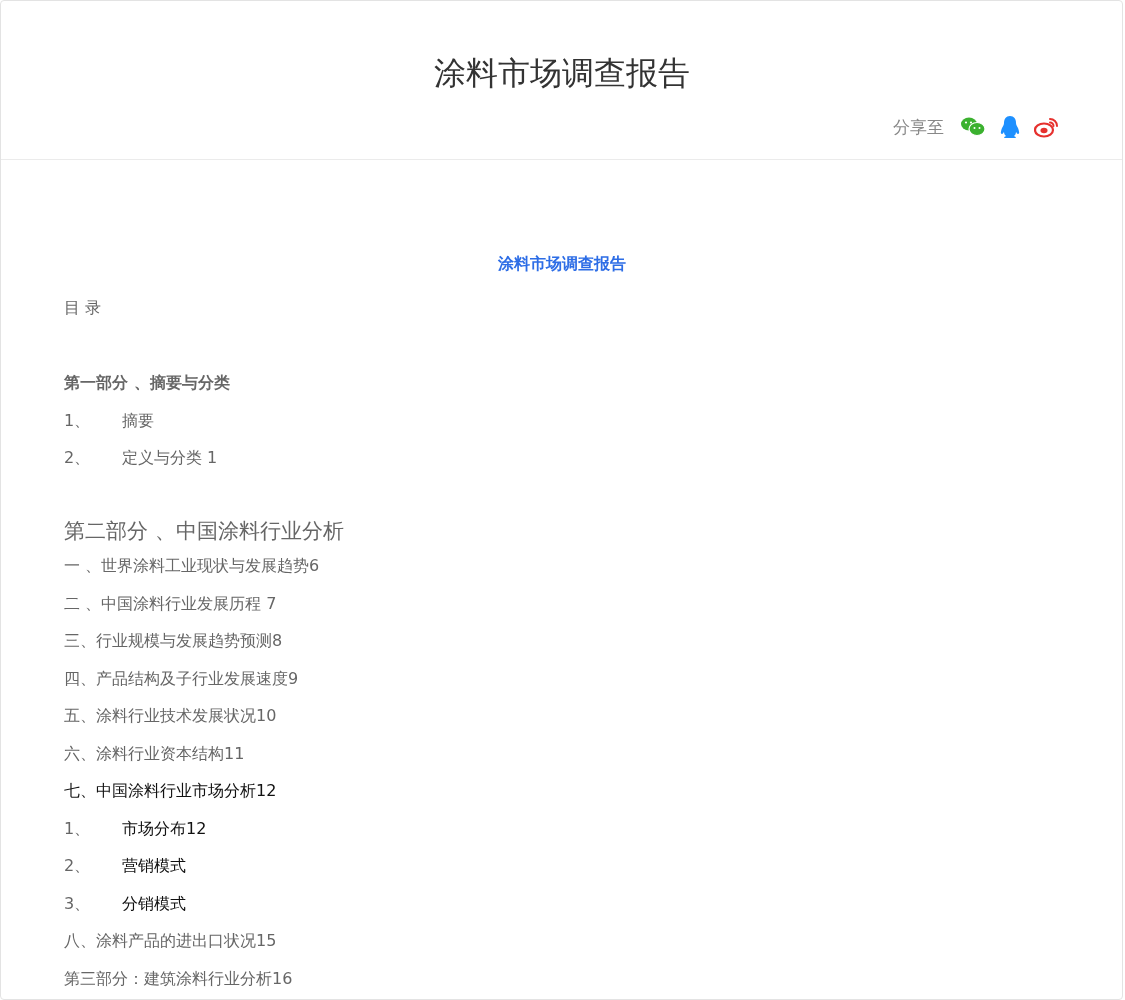  I want to click on toc-entry: 六、涂料行业资本结构11, so click(155, 753).